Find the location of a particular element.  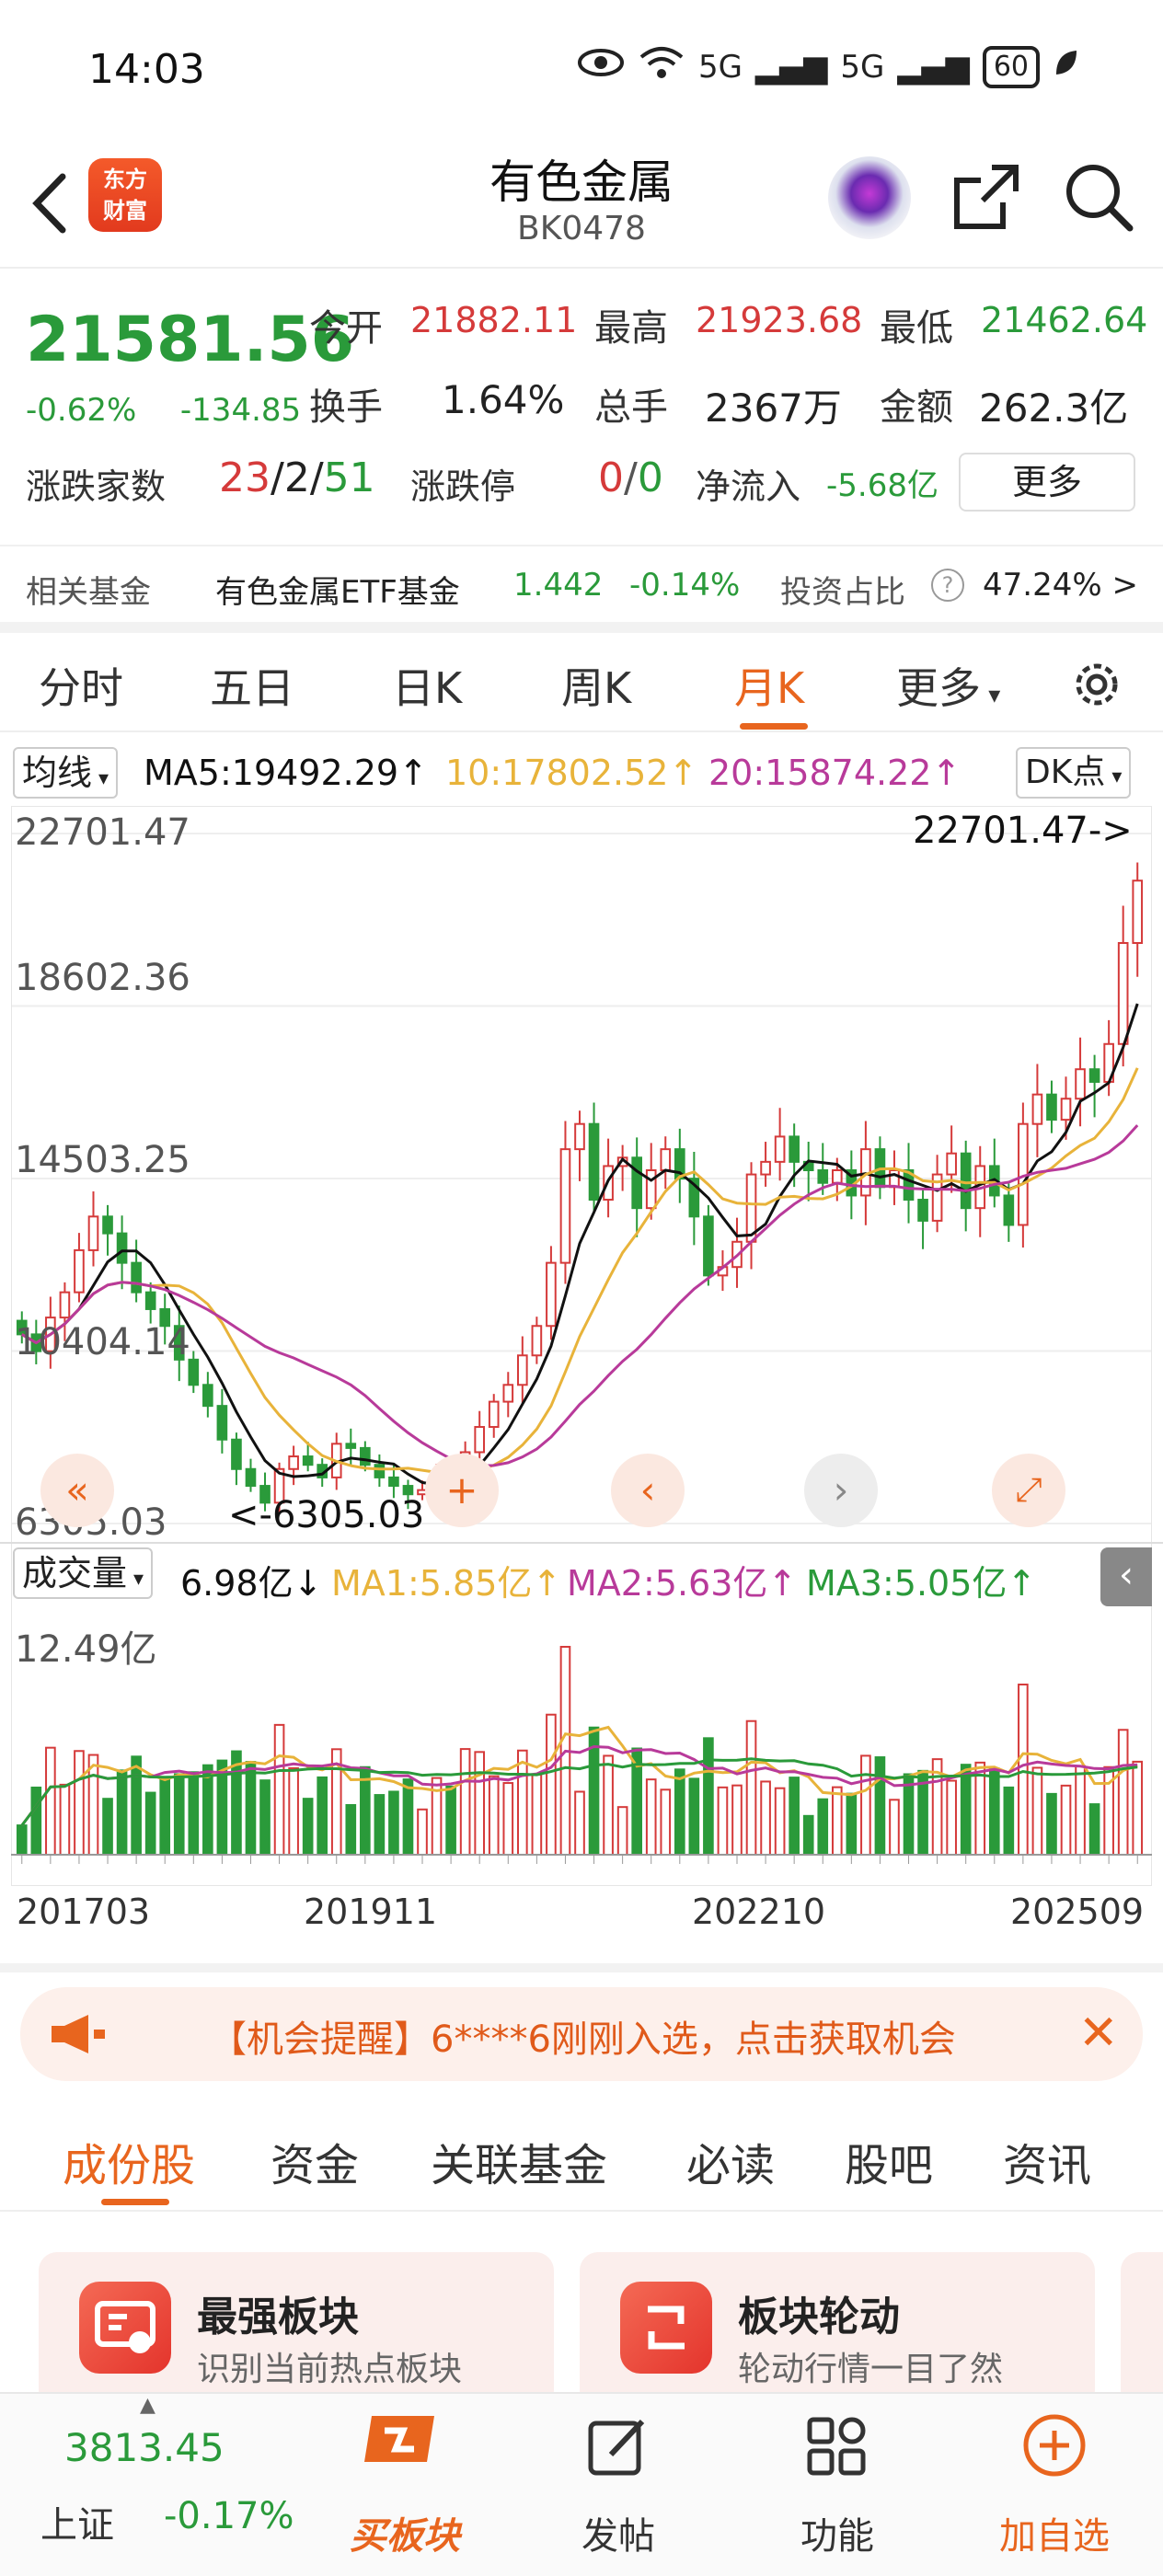

tab-daily-k: 日K is located at coordinates (427, 685).